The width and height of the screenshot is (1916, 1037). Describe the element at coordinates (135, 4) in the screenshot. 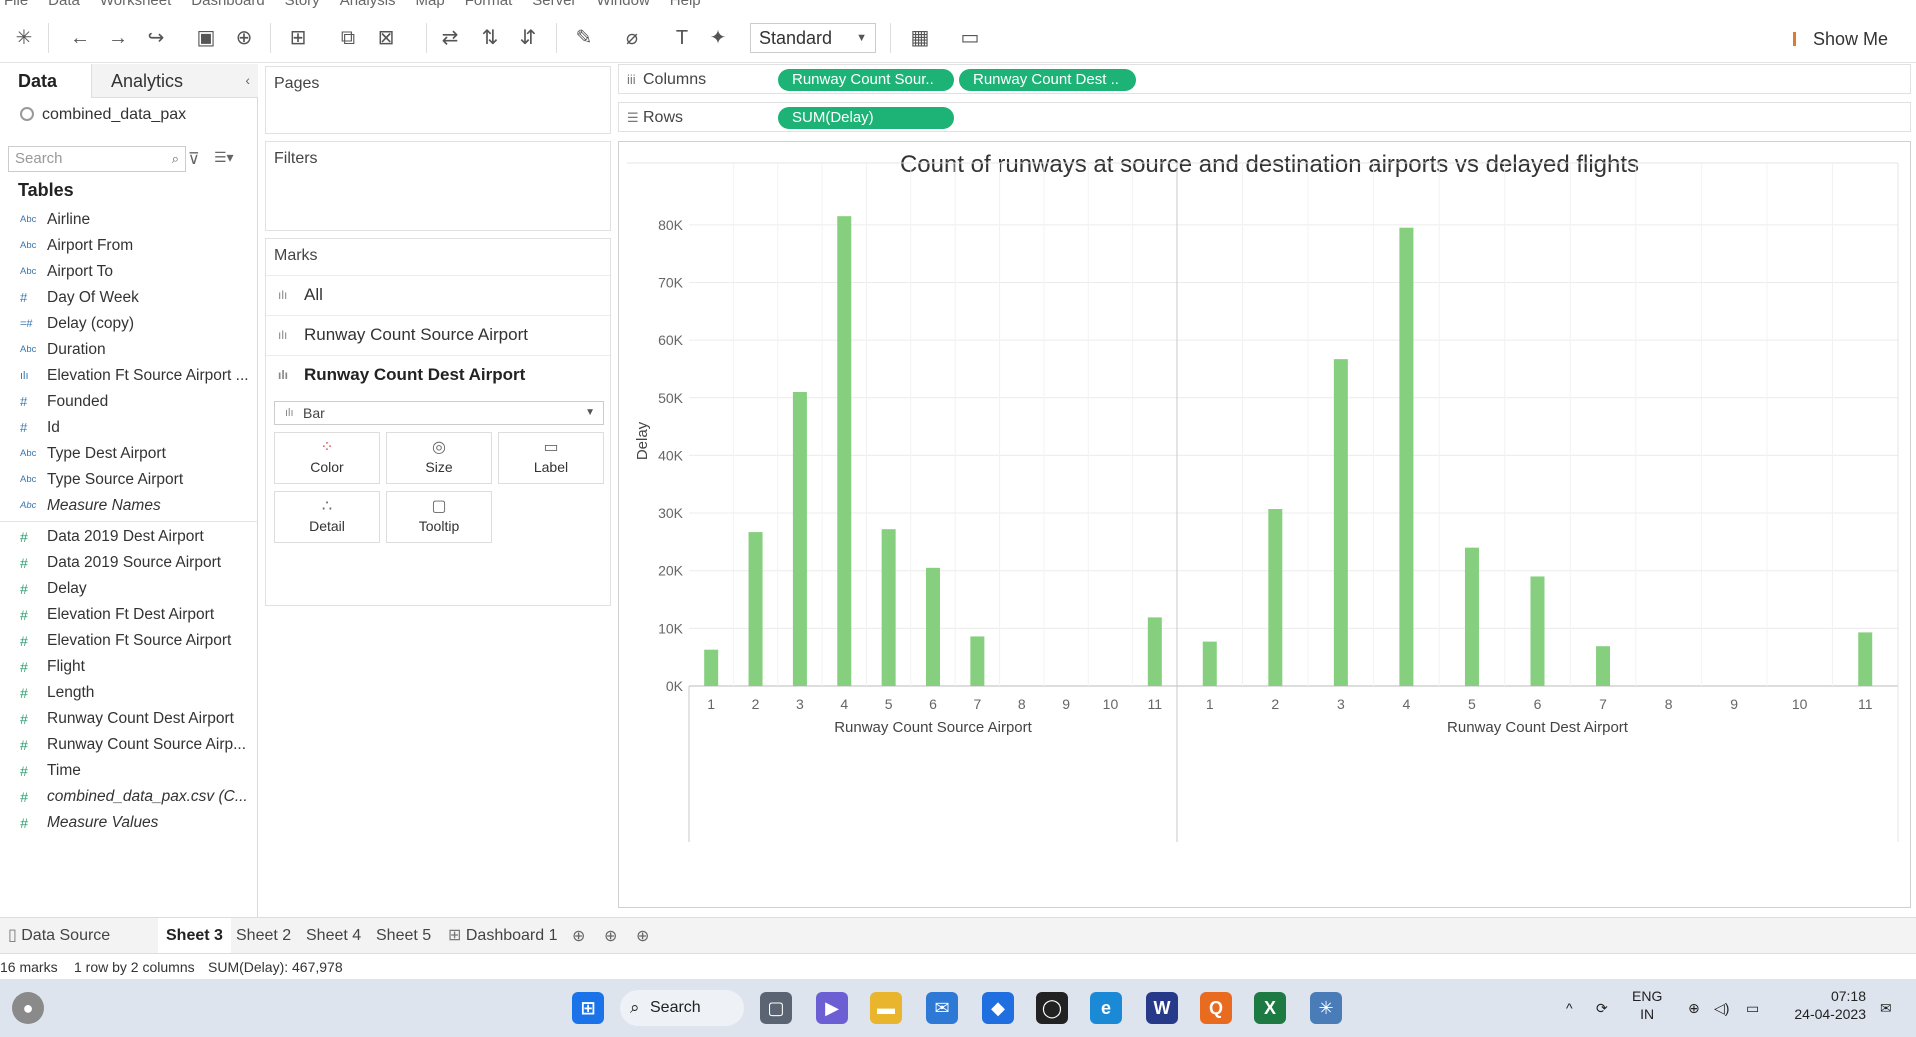

I see `menu-item: Worksheet` at that location.